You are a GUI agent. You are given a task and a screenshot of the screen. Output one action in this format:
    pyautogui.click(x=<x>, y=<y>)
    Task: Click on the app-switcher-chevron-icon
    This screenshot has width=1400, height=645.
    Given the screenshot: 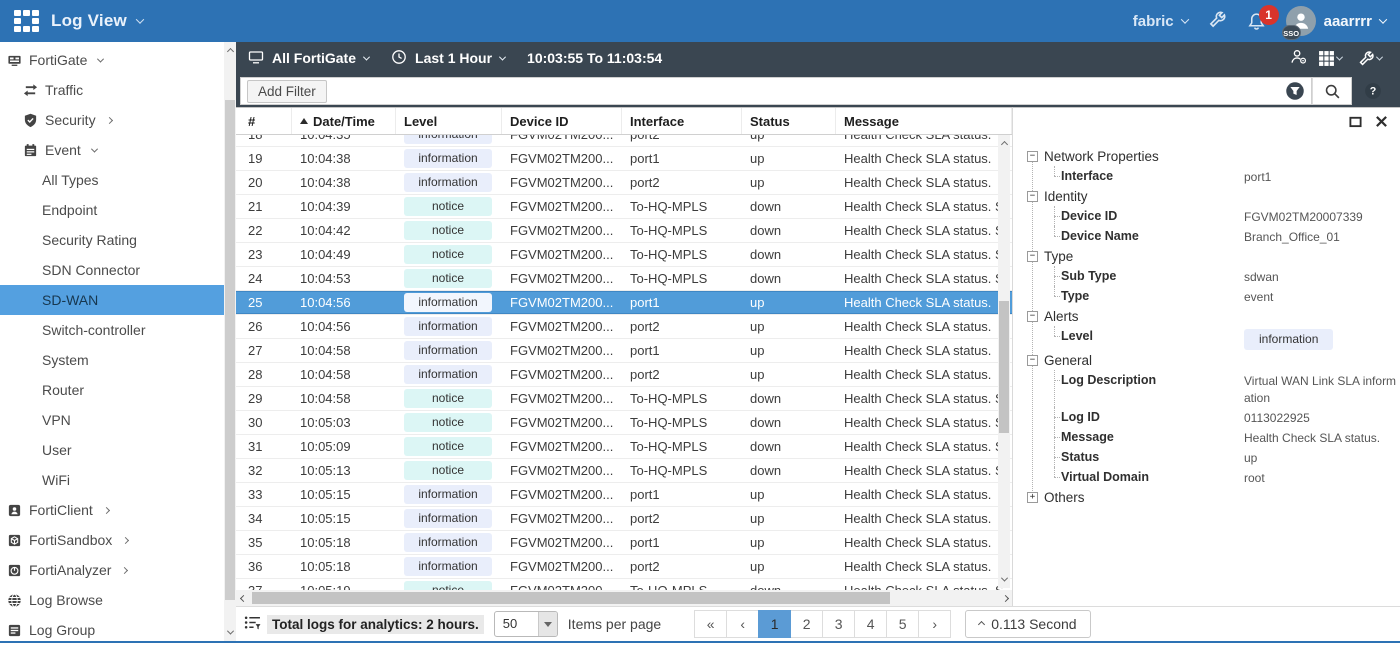 What is the action you would take?
    pyautogui.click(x=140, y=19)
    